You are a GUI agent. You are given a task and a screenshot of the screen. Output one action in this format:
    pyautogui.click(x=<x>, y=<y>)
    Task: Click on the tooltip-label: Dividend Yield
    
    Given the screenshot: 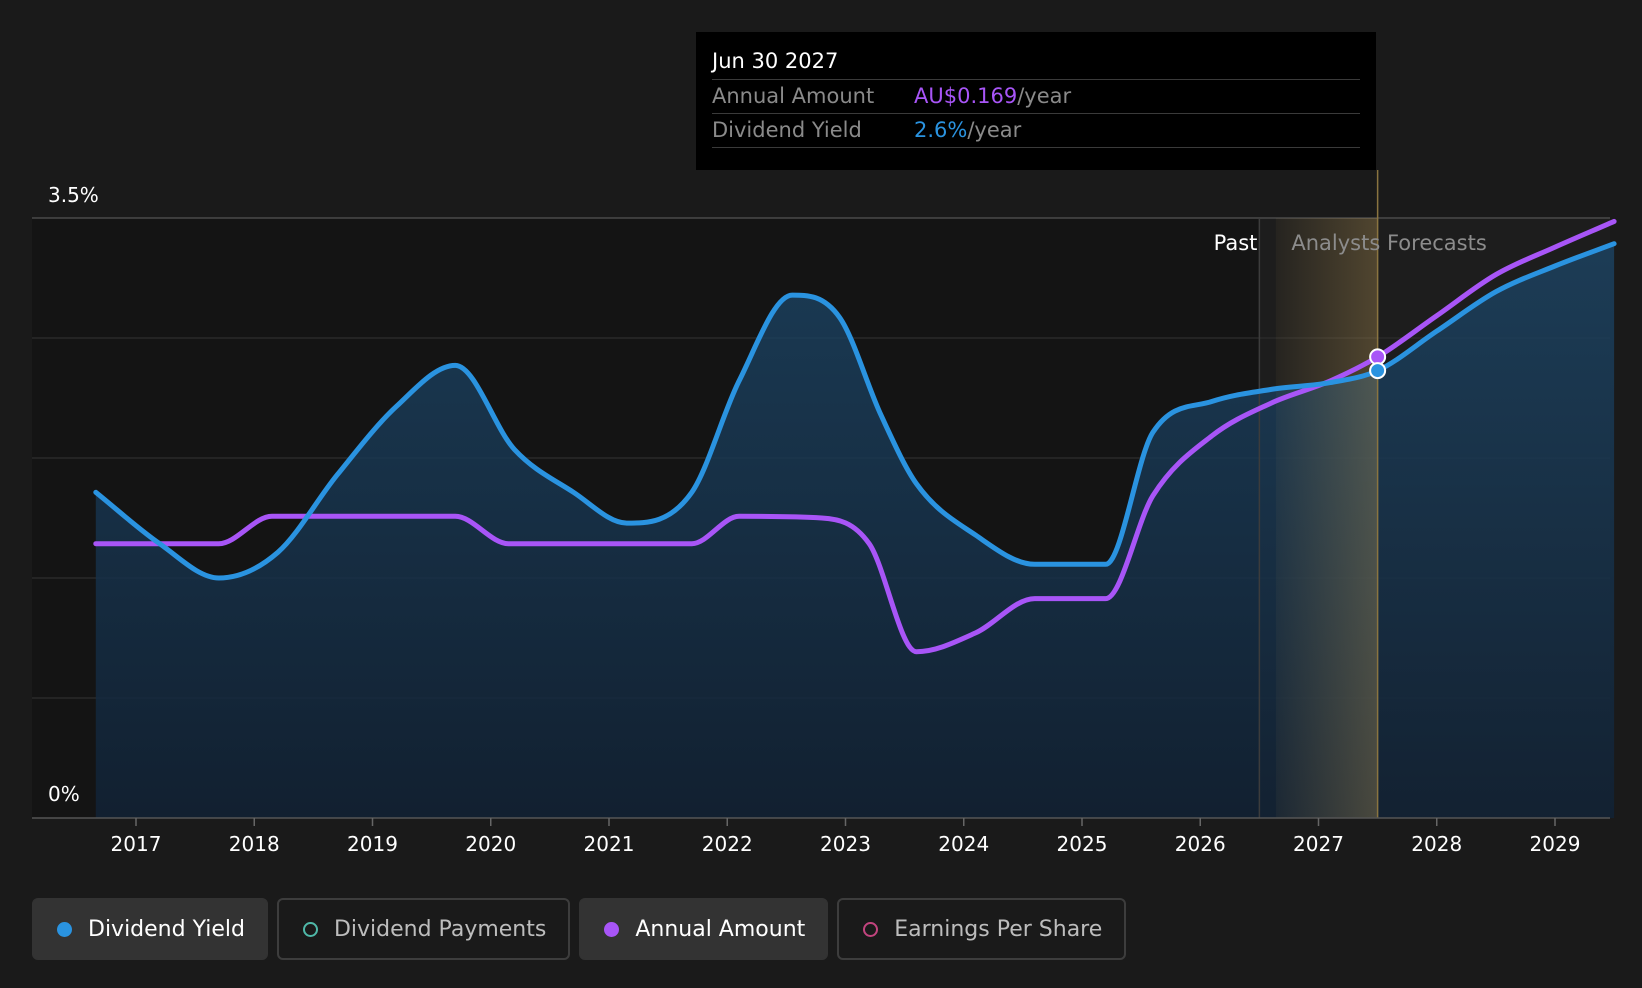 What is the action you would take?
    pyautogui.click(x=787, y=130)
    